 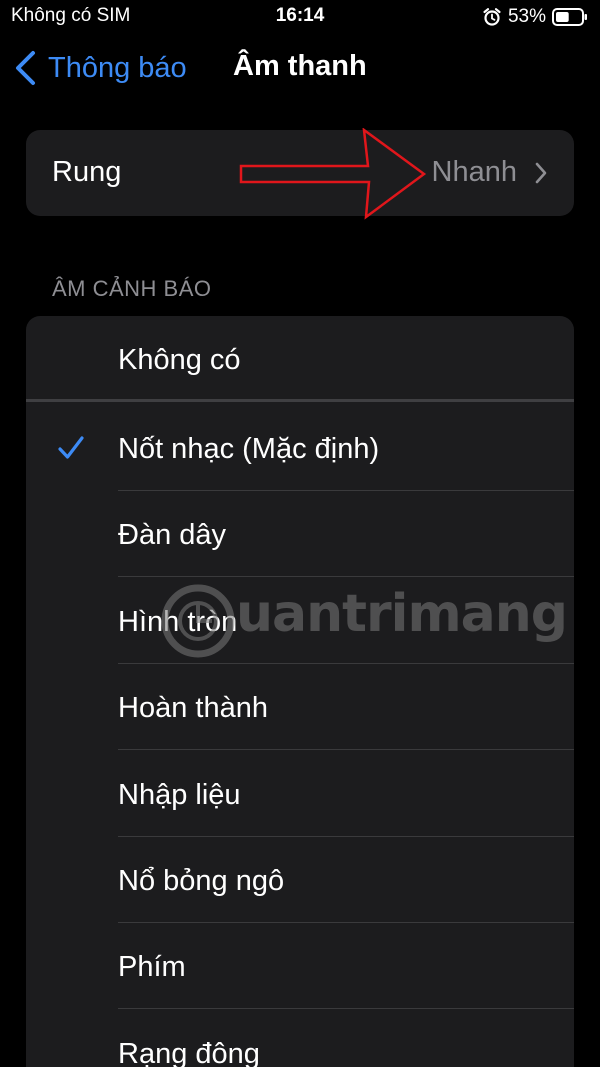 What do you see at coordinates (132, 288) in the screenshot?
I see `section-header-alert-tones: ÂM CẢNH BÁO` at bounding box center [132, 288].